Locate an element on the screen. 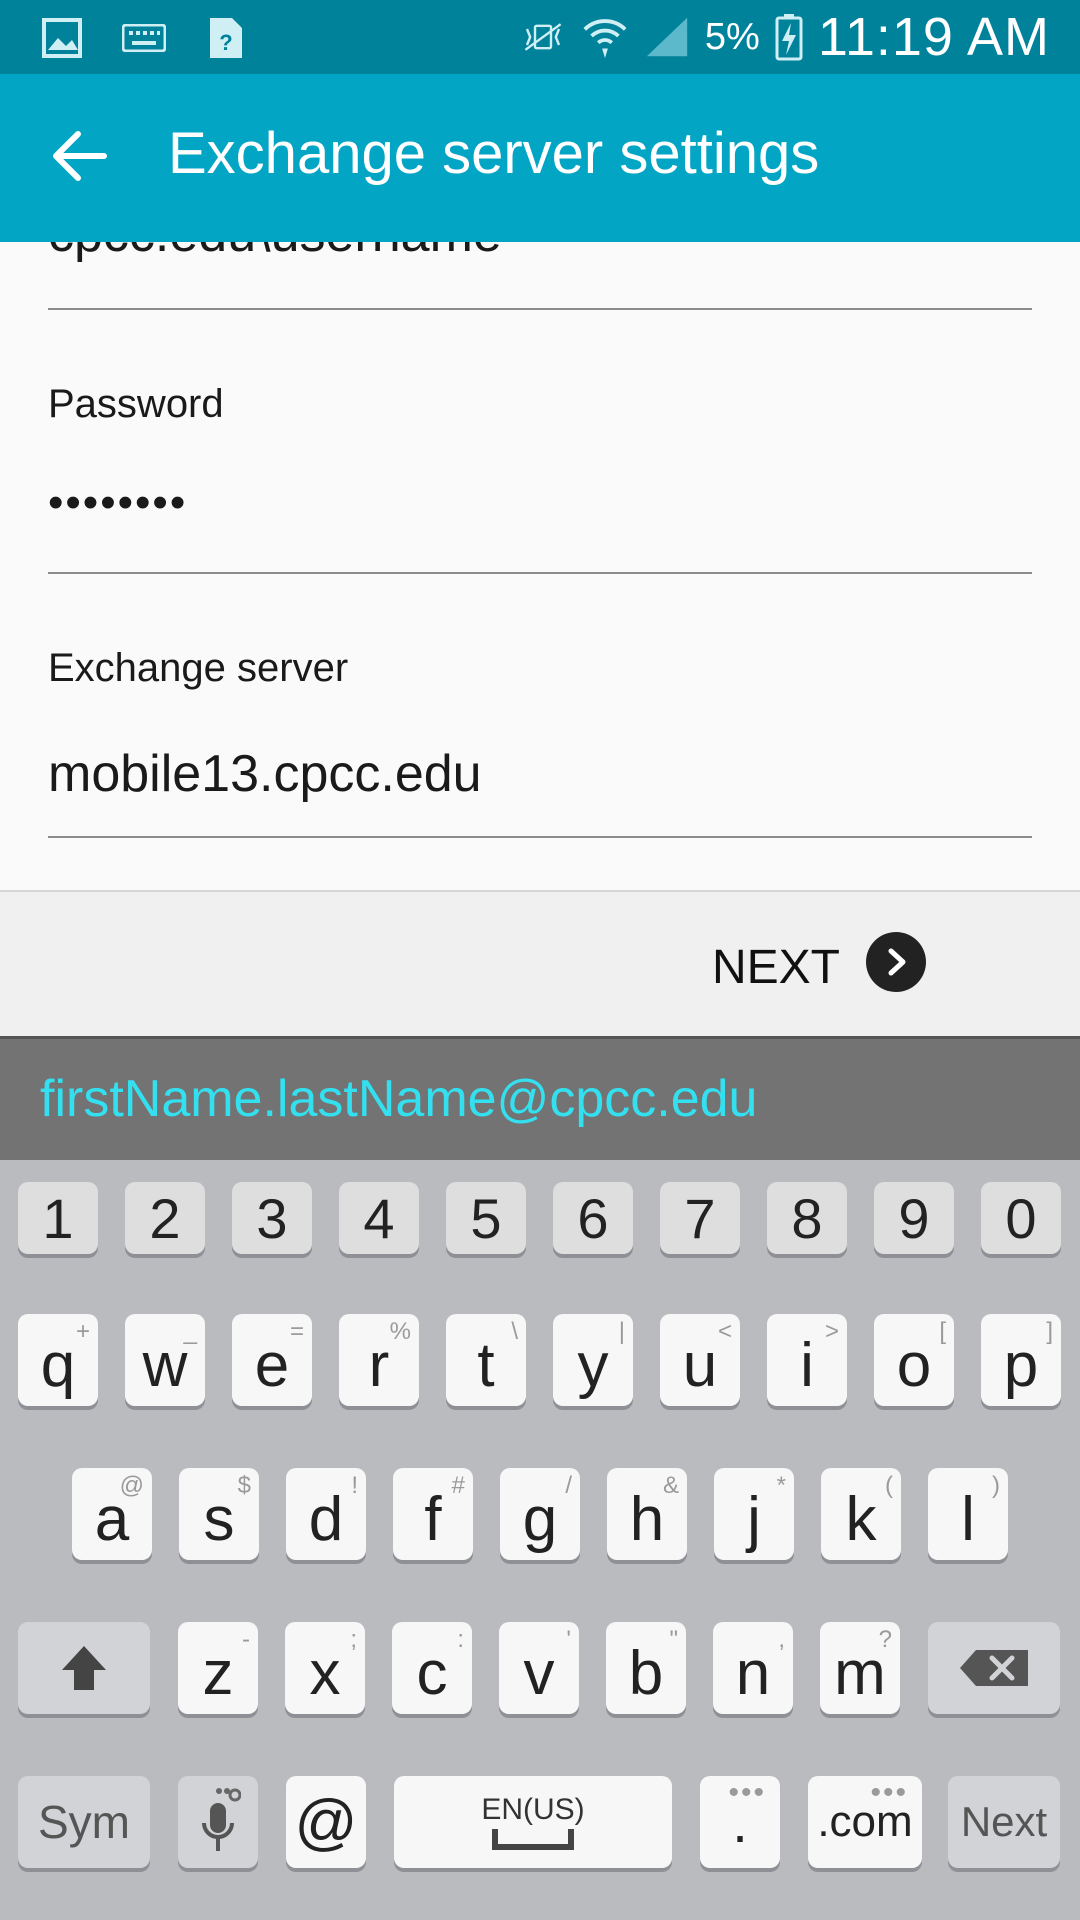 The height and width of the screenshot is (1920, 1080). battery-charging-icon is located at coordinates (789, 37).